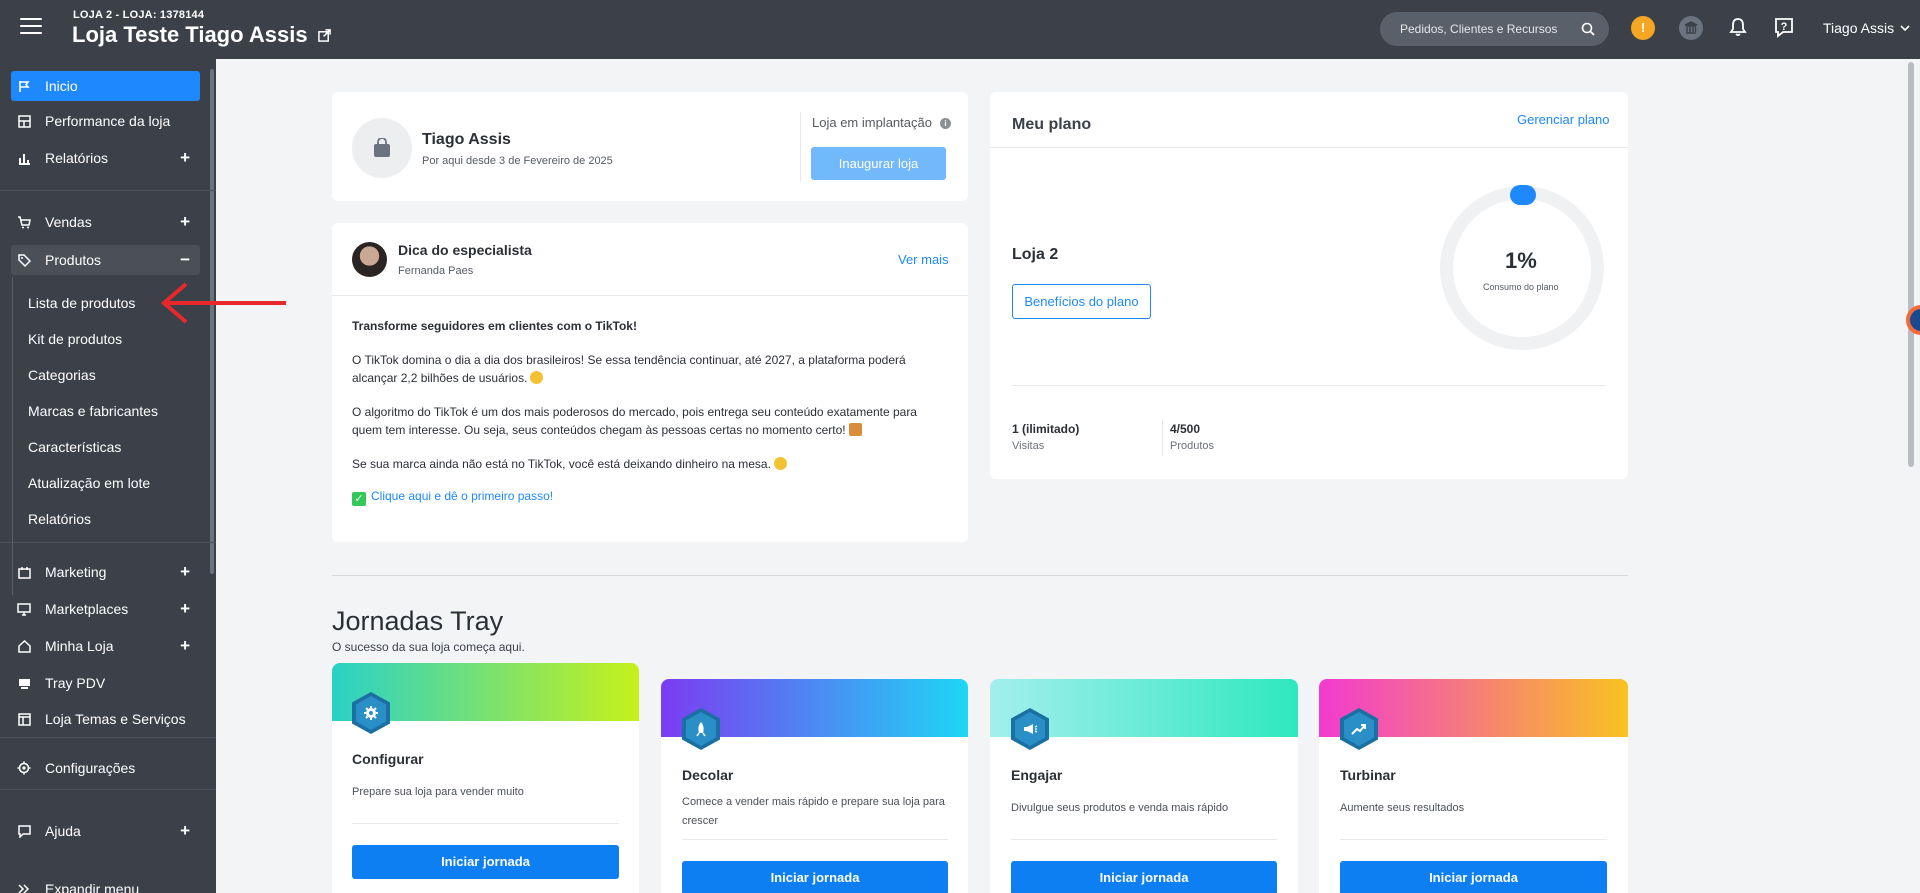  I want to click on sidebar-item-relatorios: Relatórios +, so click(105, 158).